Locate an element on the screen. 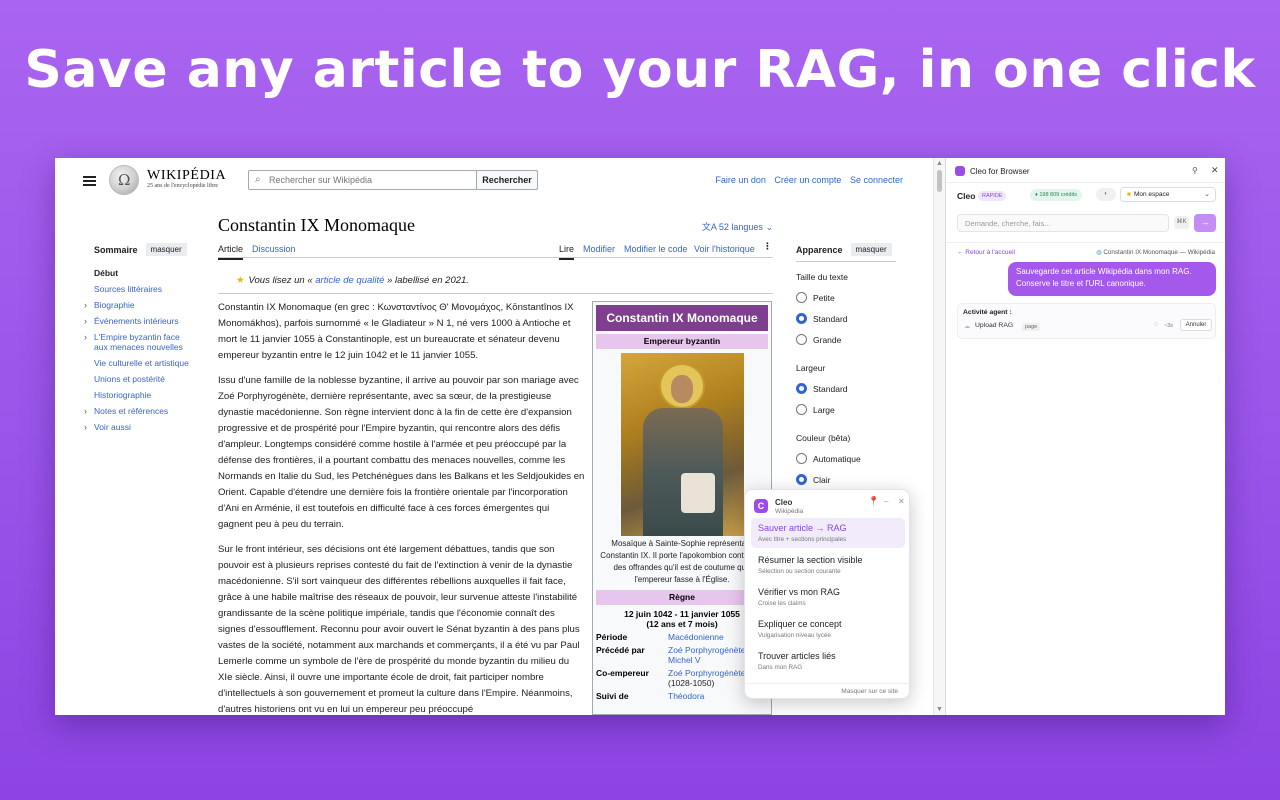  width-label: Largeur is located at coordinates (811, 368).